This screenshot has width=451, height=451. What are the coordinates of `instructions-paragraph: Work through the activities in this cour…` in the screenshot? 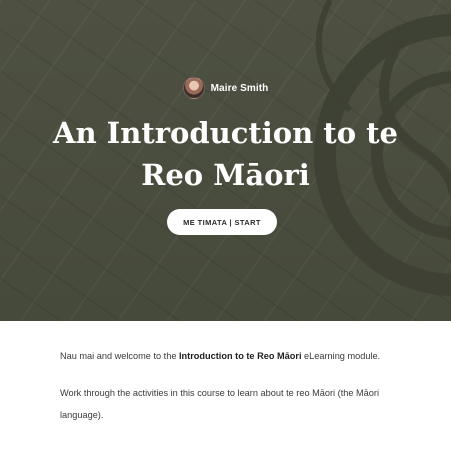 It's located at (219, 404).